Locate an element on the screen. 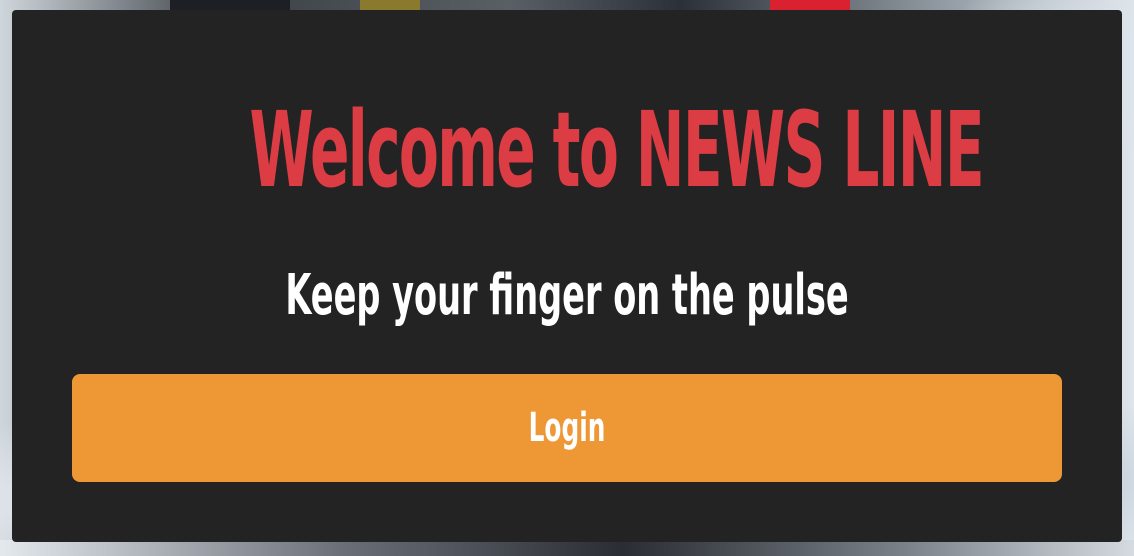 The width and height of the screenshot is (1134, 556). welcome-title: Welcome to NEWS LINE is located at coordinates (616, 150).